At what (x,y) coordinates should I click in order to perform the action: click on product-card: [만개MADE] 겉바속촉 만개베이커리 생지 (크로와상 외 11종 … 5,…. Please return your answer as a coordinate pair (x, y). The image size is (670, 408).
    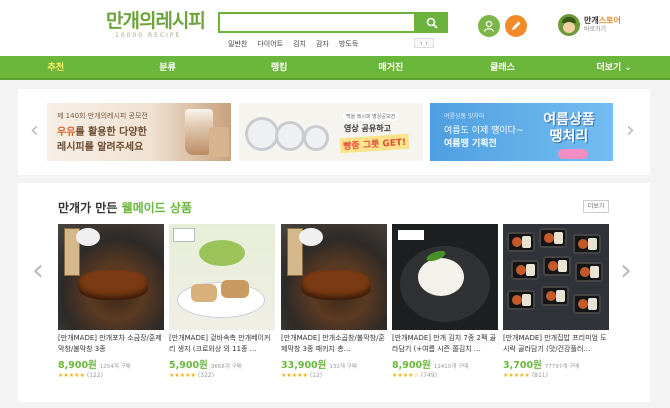
    Looking at the image, I should click on (222, 301).